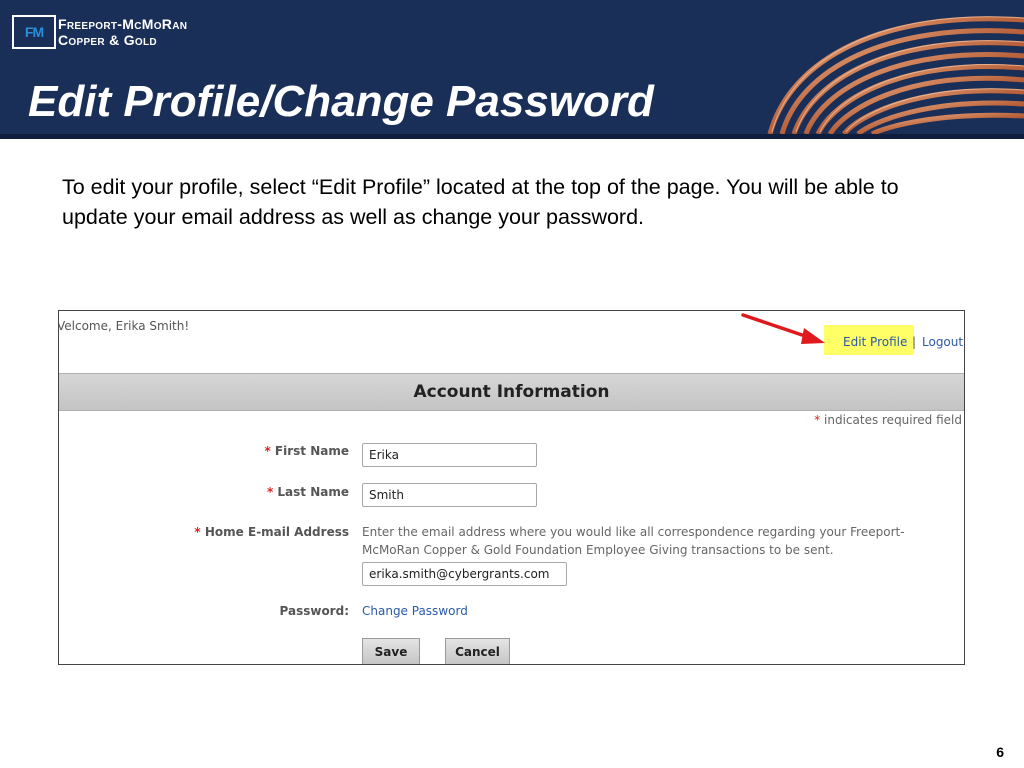 Image resolution: width=1024 pixels, height=768 pixels. I want to click on slide-title: Edit Profile/Change Password, so click(341, 101).